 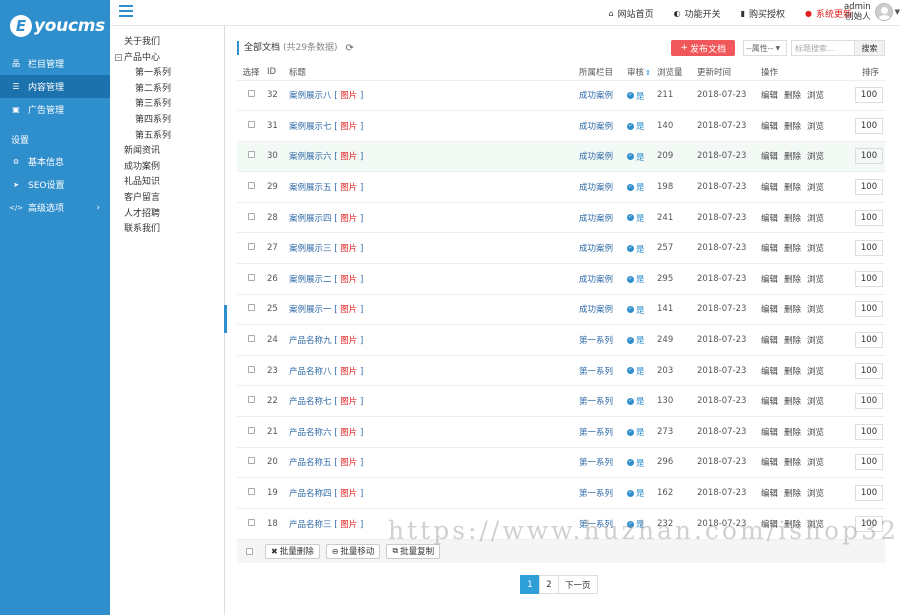 I want to click on row-title-link: 案例展示五, so click(x=310, y=188).